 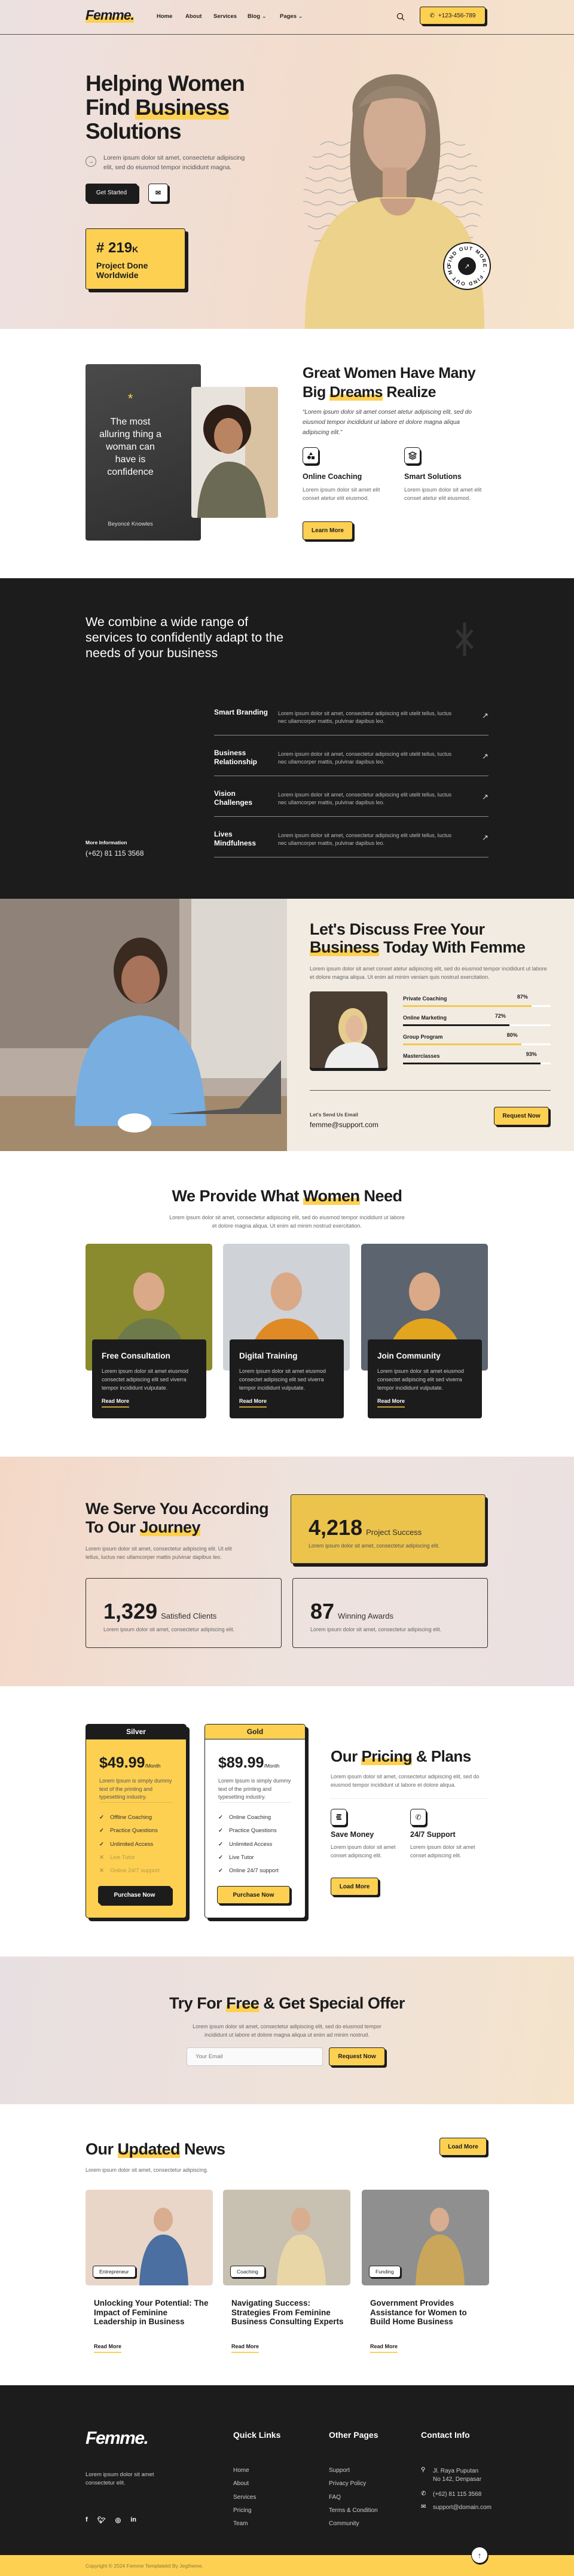 I want to click on footer-link: Team, so click(x=240, y=2523).